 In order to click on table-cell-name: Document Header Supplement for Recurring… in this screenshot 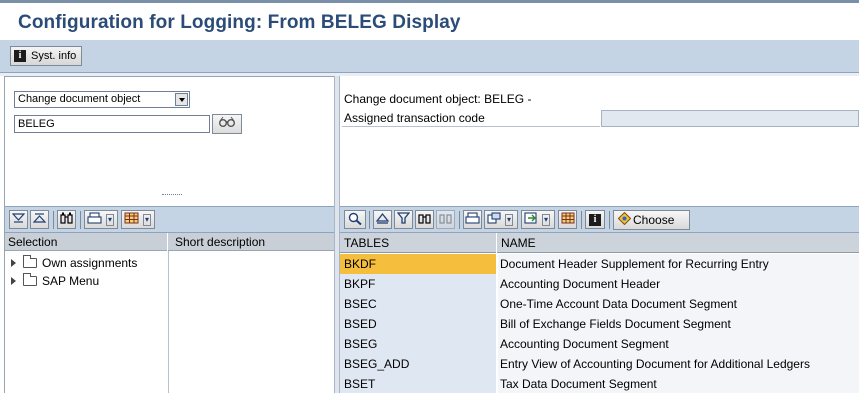, I will do `click(678, 264)`.